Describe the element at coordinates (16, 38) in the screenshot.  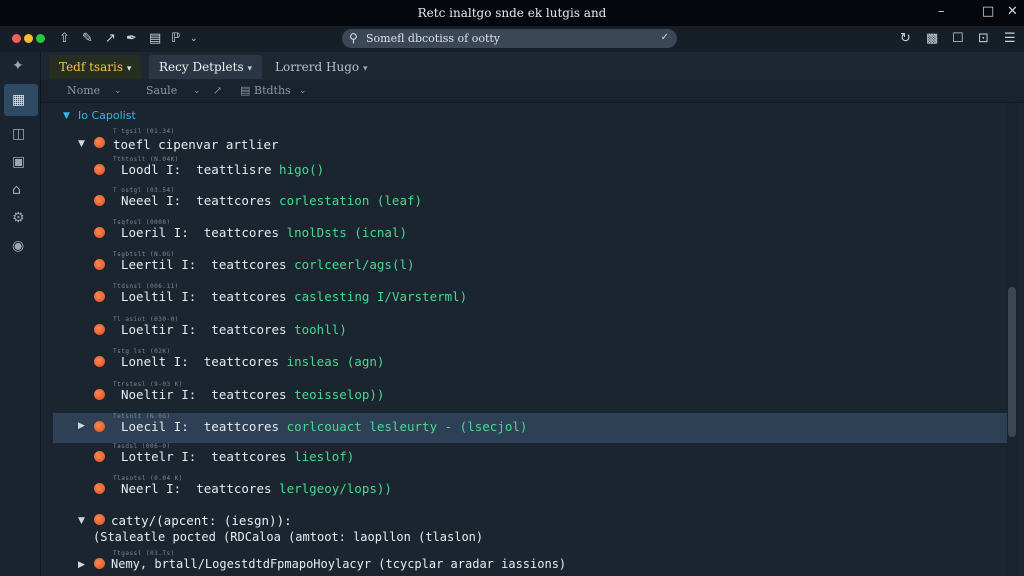
I see `close-dot` at that location.